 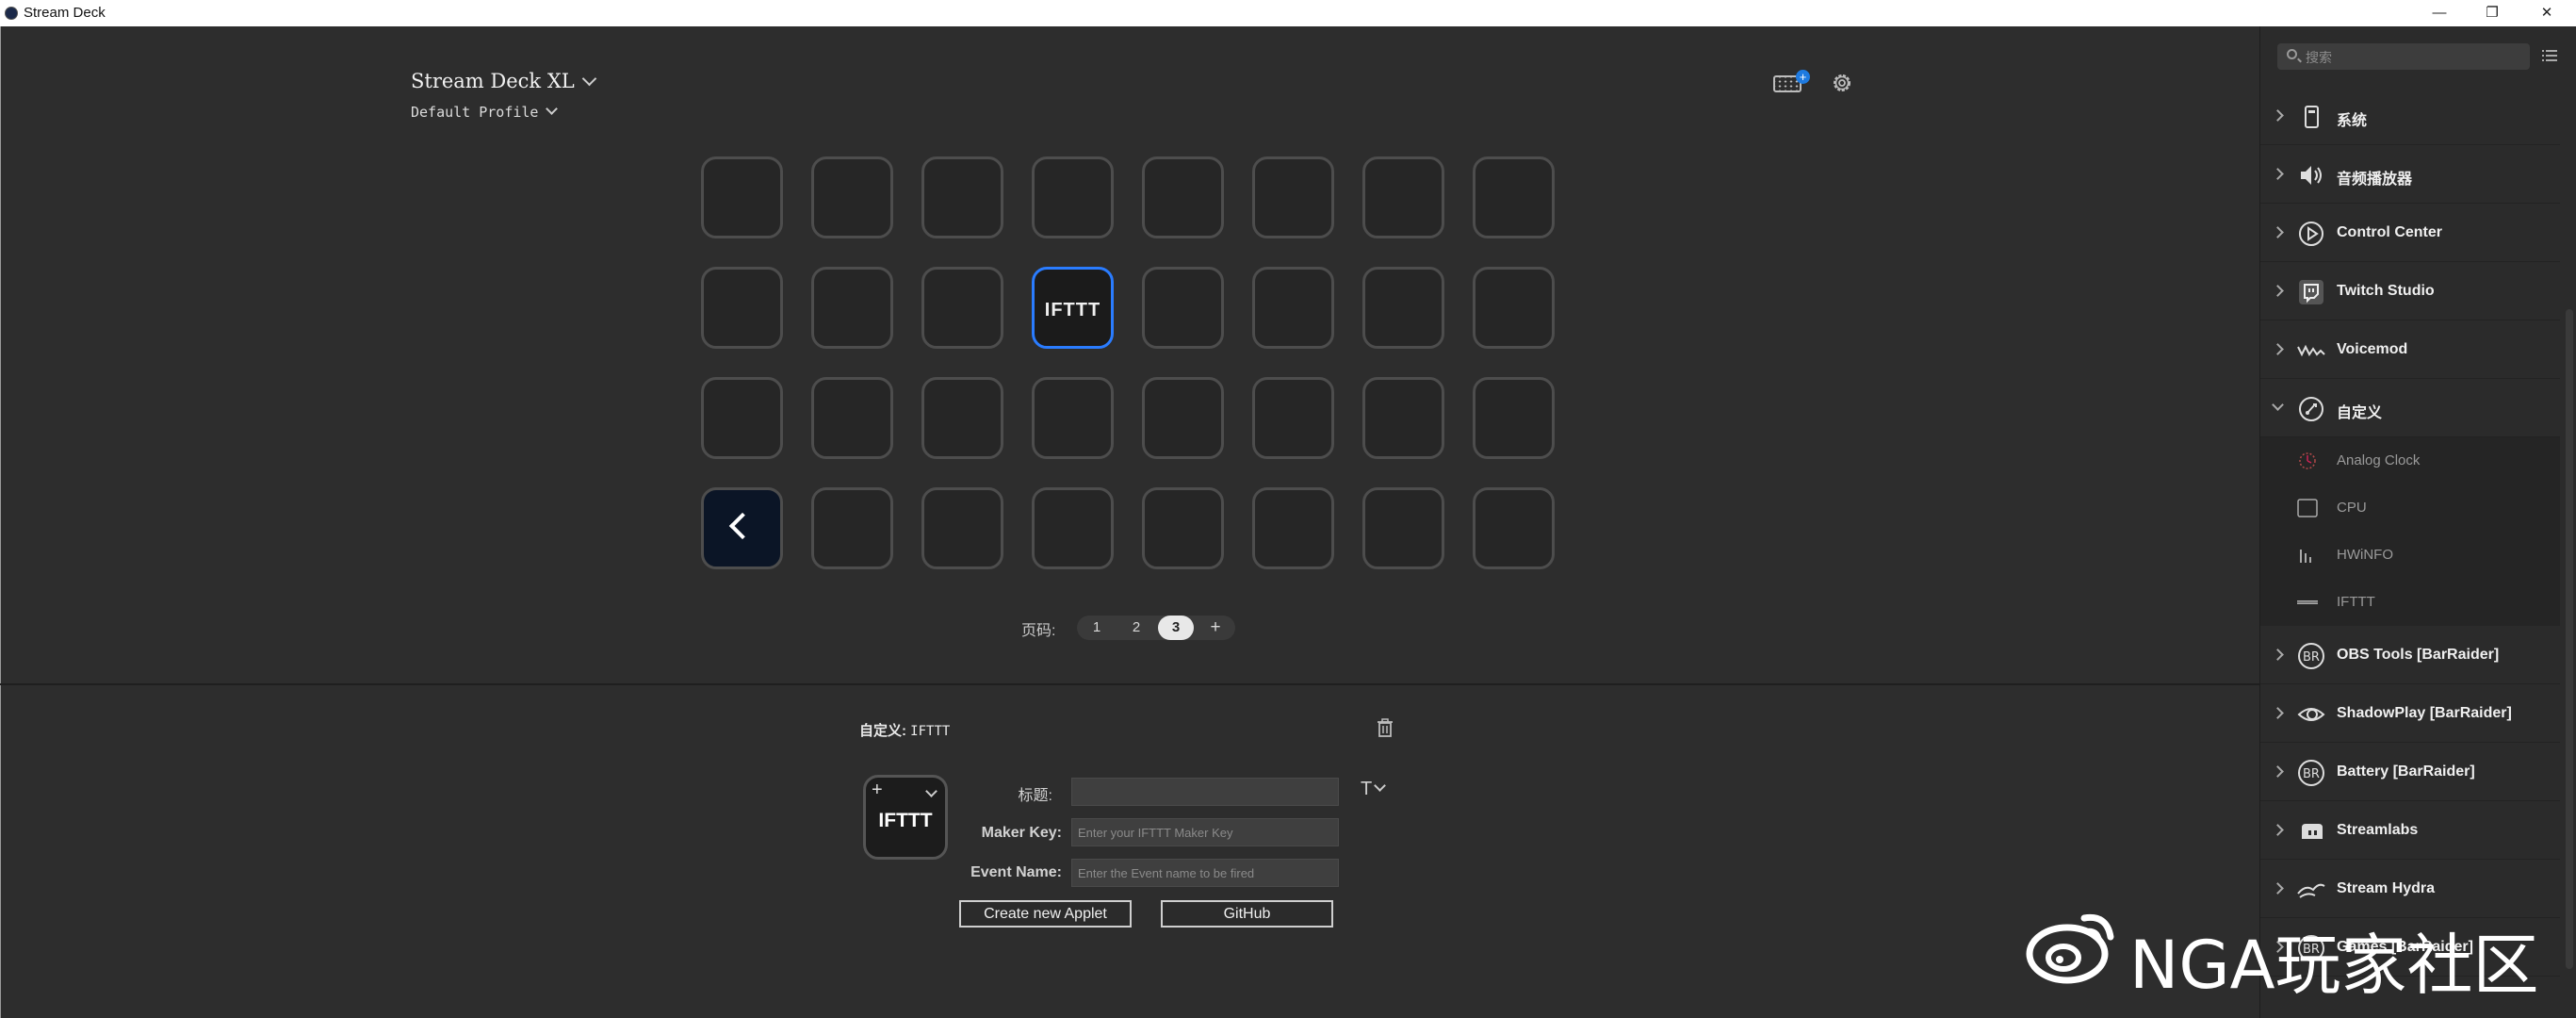 I want to click on category-streamlabs: Streamlabs, so click(x=2410, y=830).